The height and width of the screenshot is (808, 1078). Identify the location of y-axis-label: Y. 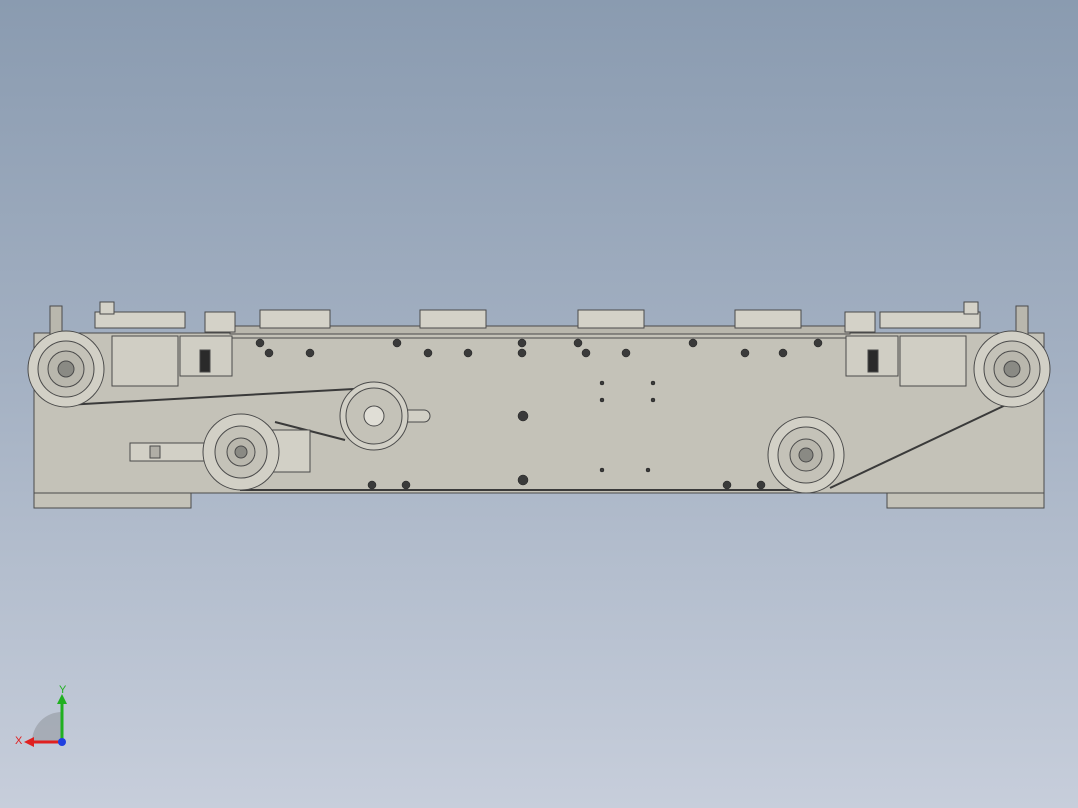
(63, 690).